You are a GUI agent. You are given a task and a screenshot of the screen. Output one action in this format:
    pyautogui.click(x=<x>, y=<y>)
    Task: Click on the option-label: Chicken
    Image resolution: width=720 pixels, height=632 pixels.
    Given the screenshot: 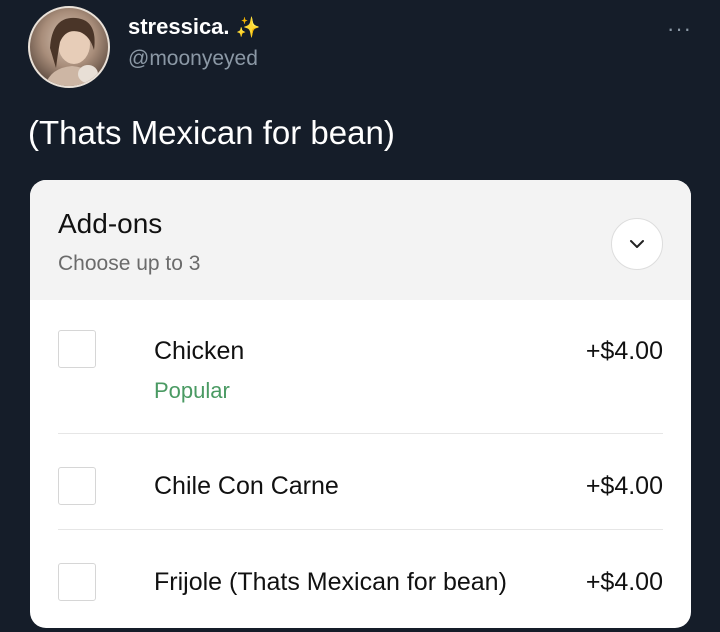 What is the action you would take?
    pyautogui.click(x=199, y=351)
    